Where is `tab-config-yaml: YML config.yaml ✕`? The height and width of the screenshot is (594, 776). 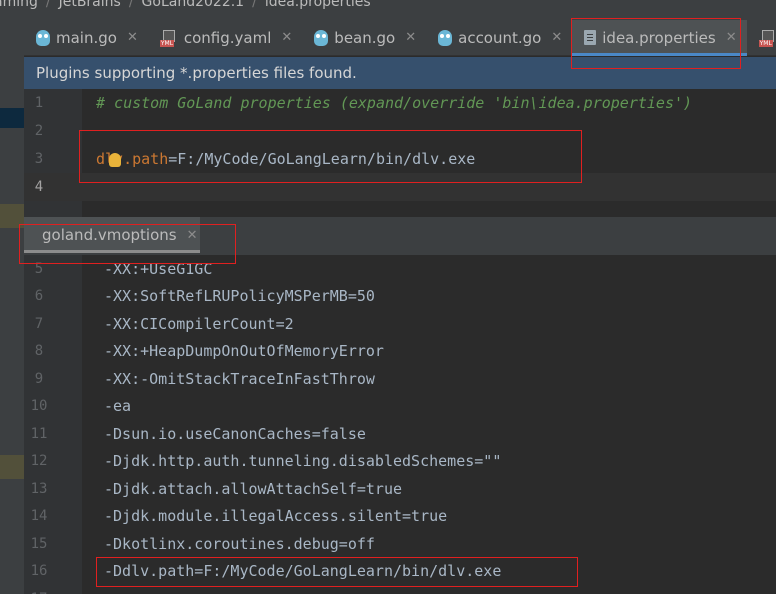
tab-config-yaml: YML config.yaml ✕ is located at coordinates (225, 38).